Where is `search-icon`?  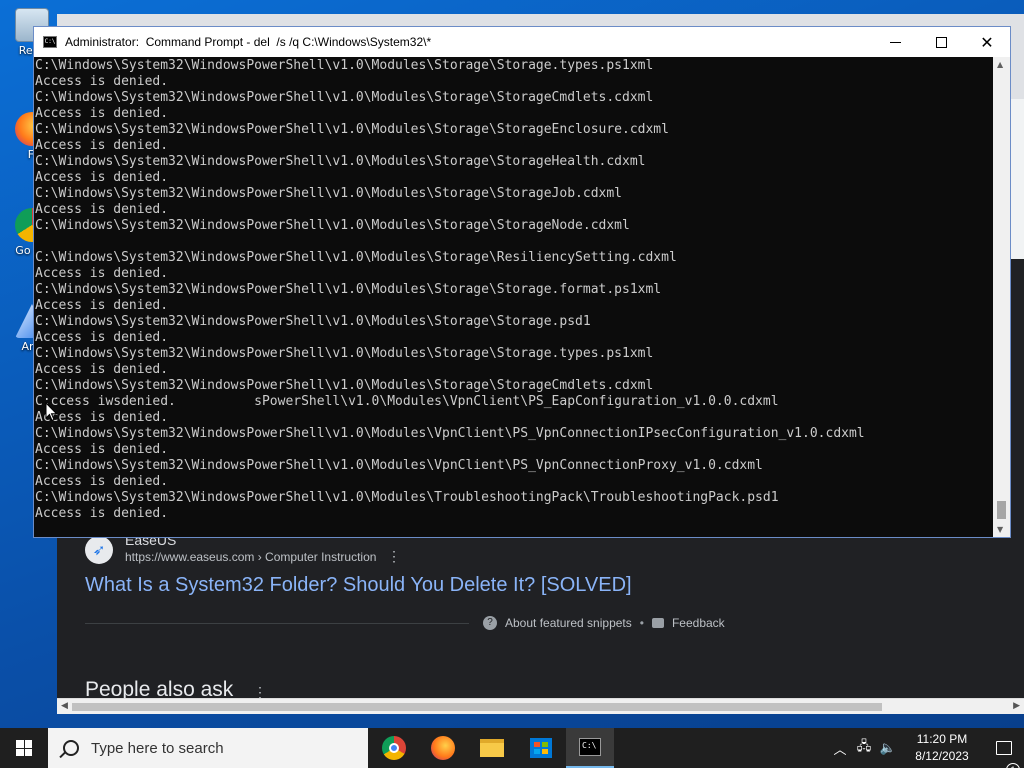
search-icon is located at coordinates (71, 748).